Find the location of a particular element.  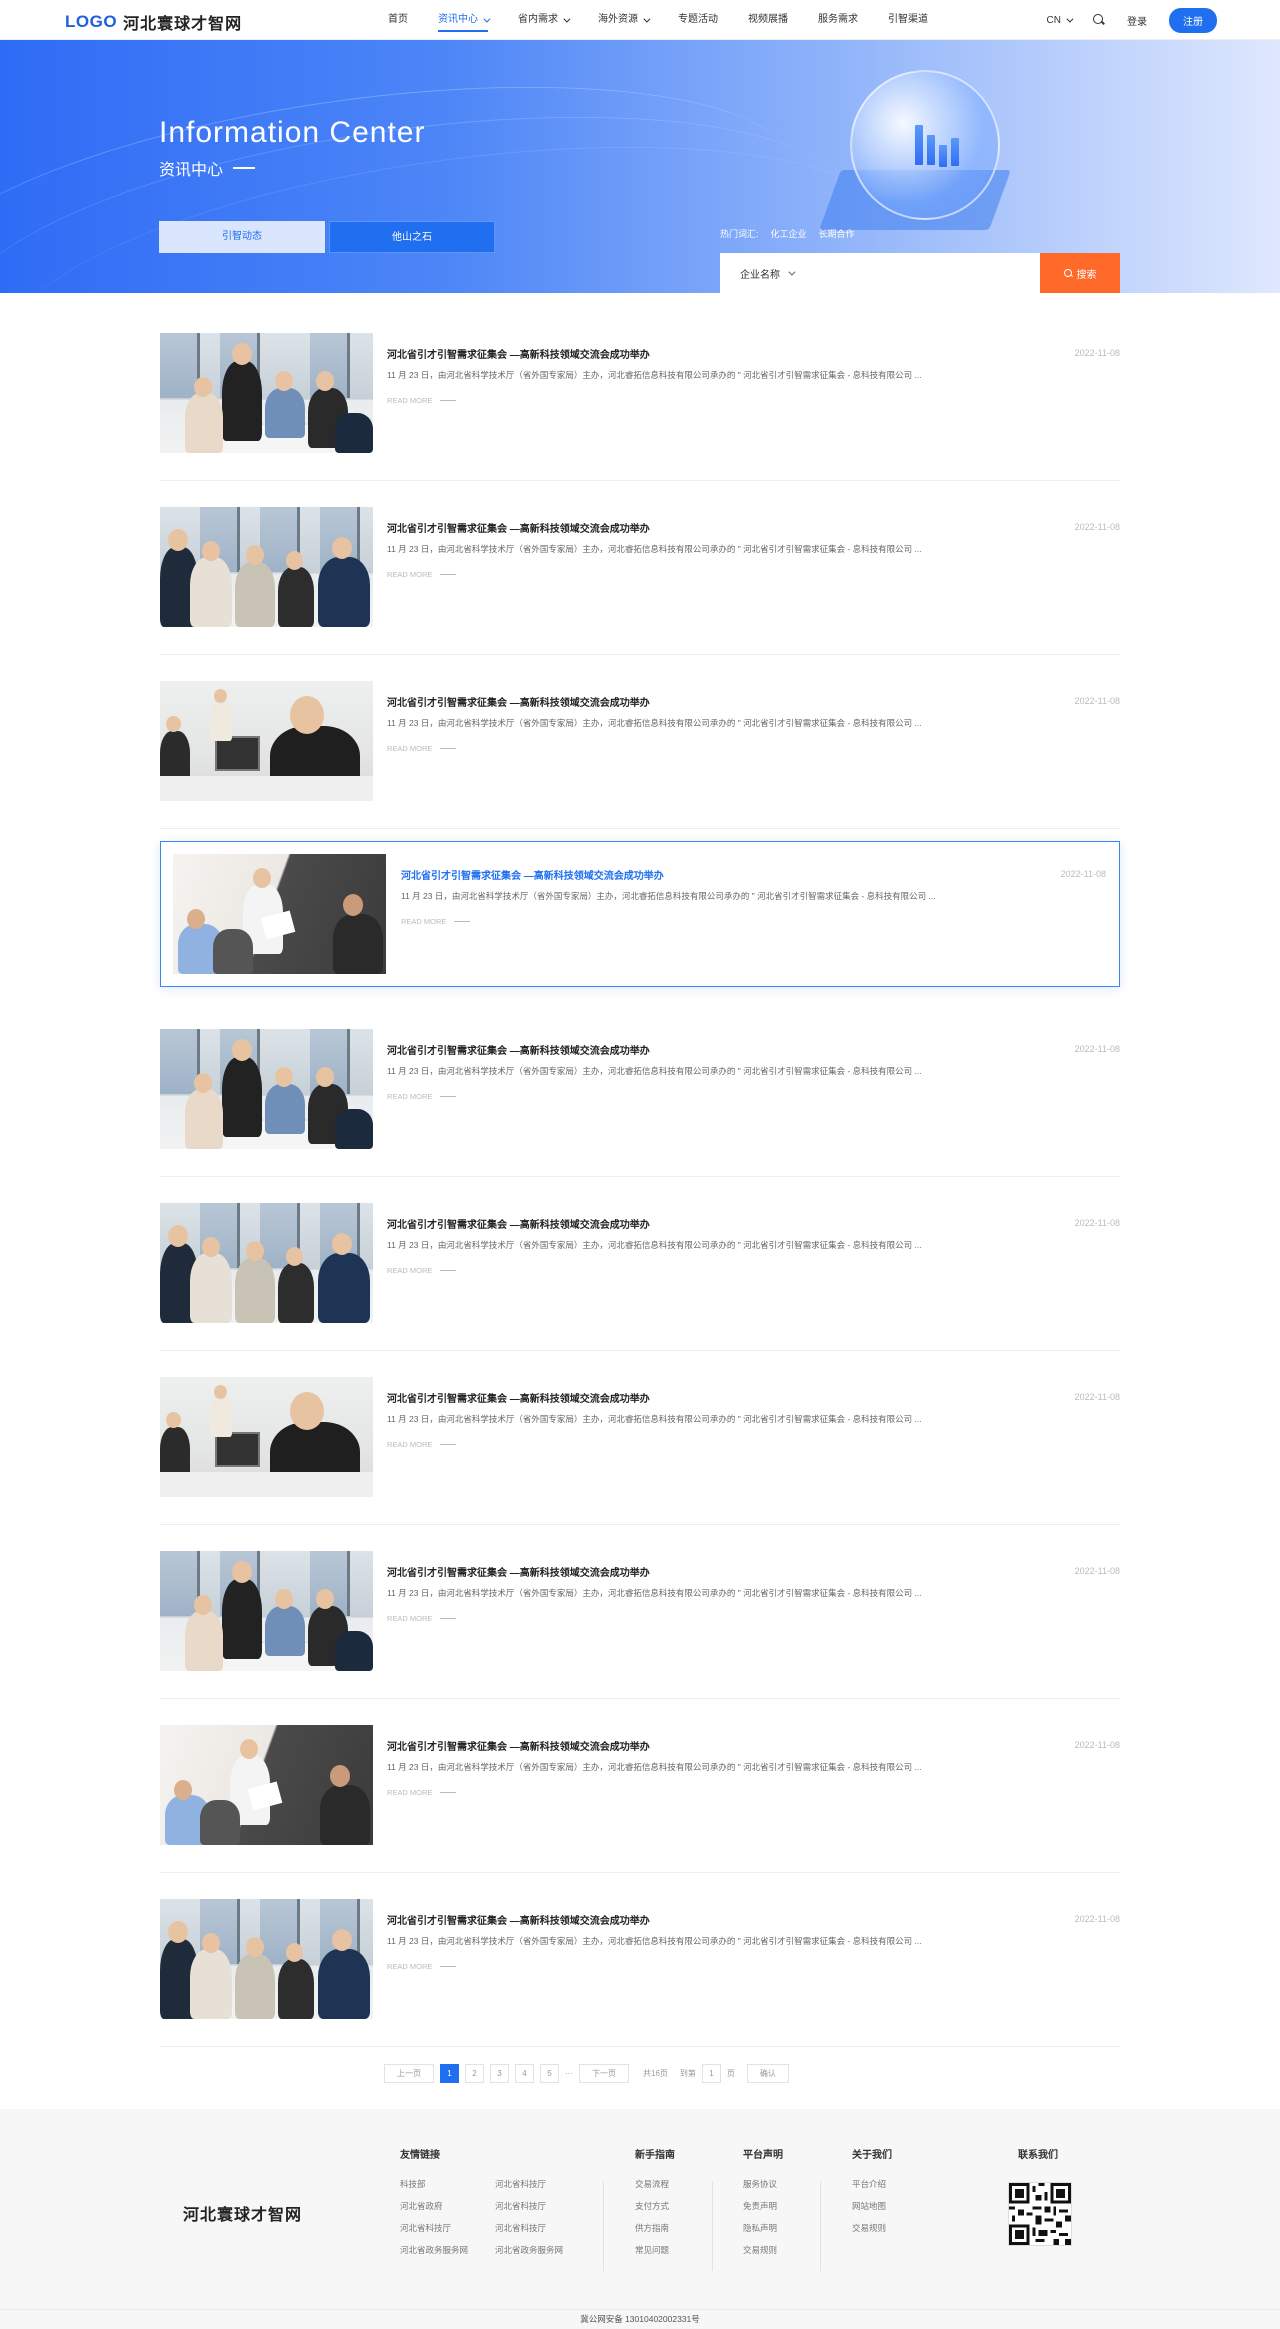

search-icon is located at coordinates (1099, 20).